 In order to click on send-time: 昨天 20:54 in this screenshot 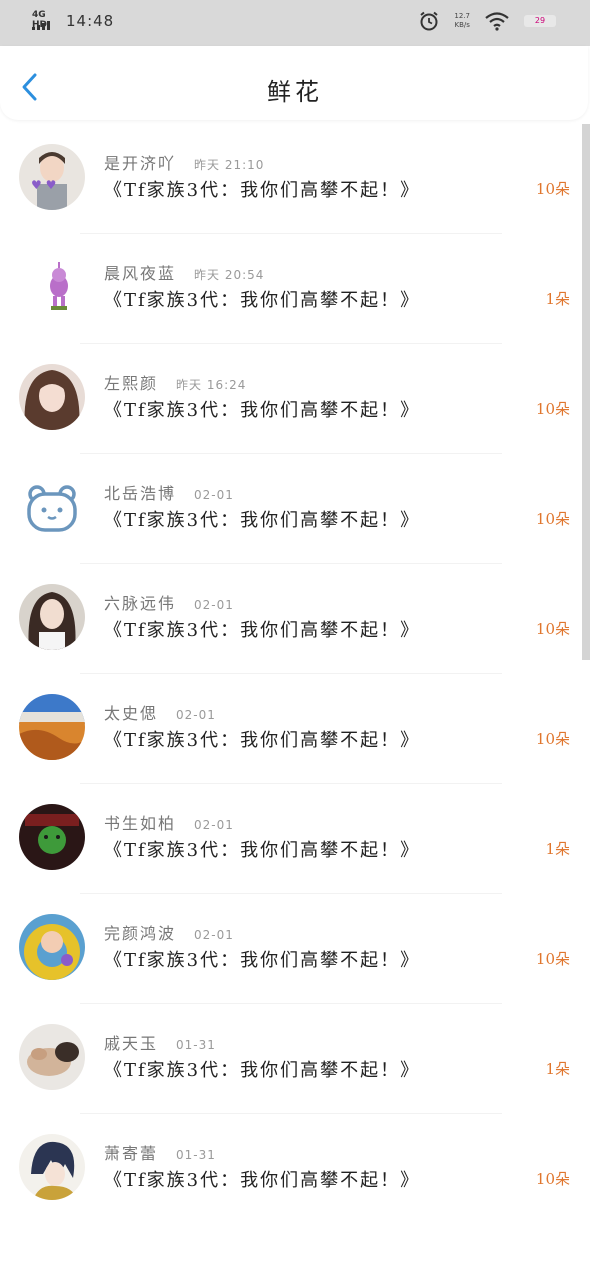, I will do `click(229, 275)`.